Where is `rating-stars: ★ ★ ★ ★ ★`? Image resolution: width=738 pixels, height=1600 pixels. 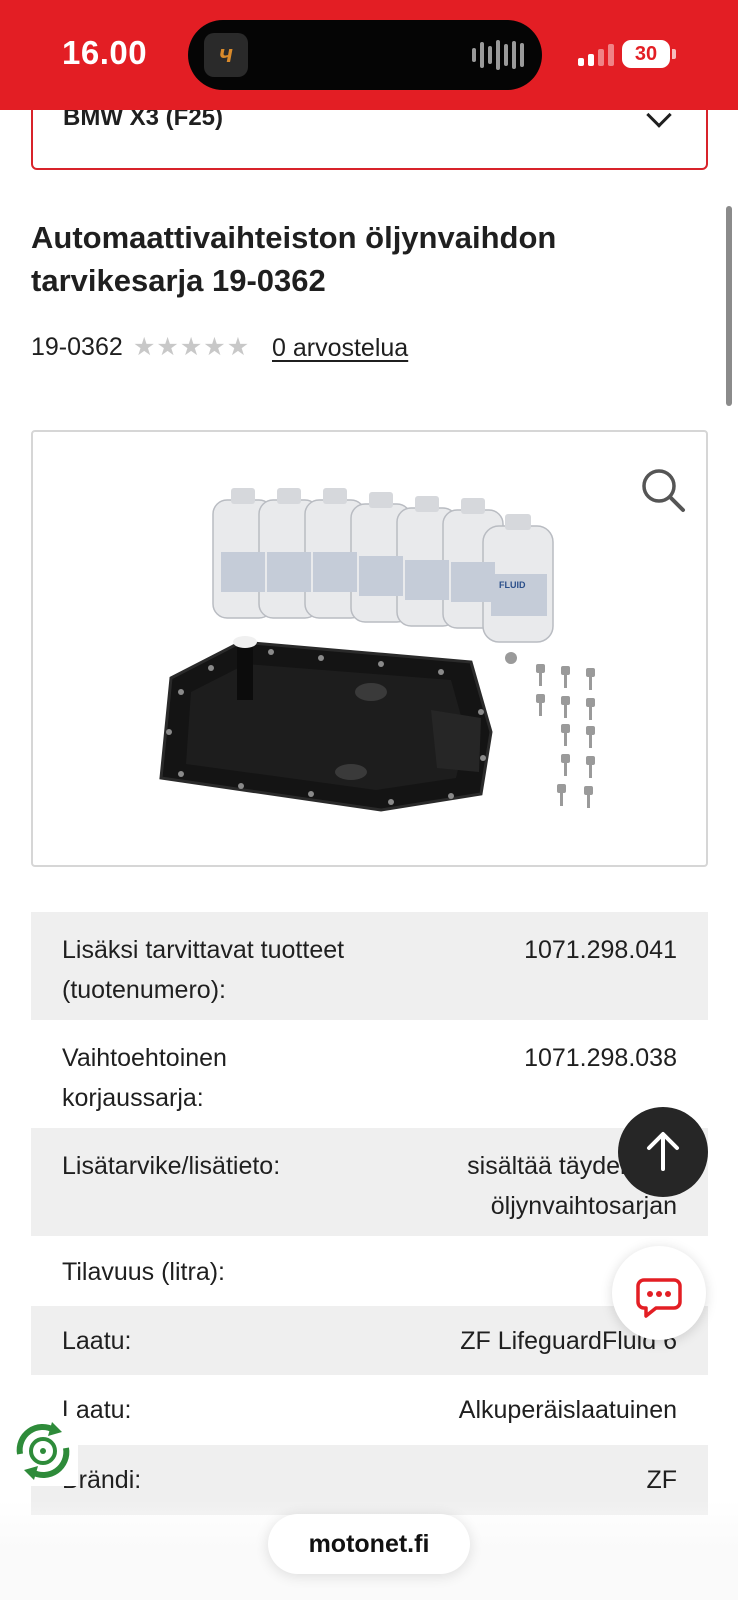
rating-stars: ★ ★ ★ ★ ★ is located at coordinates (191, 347).